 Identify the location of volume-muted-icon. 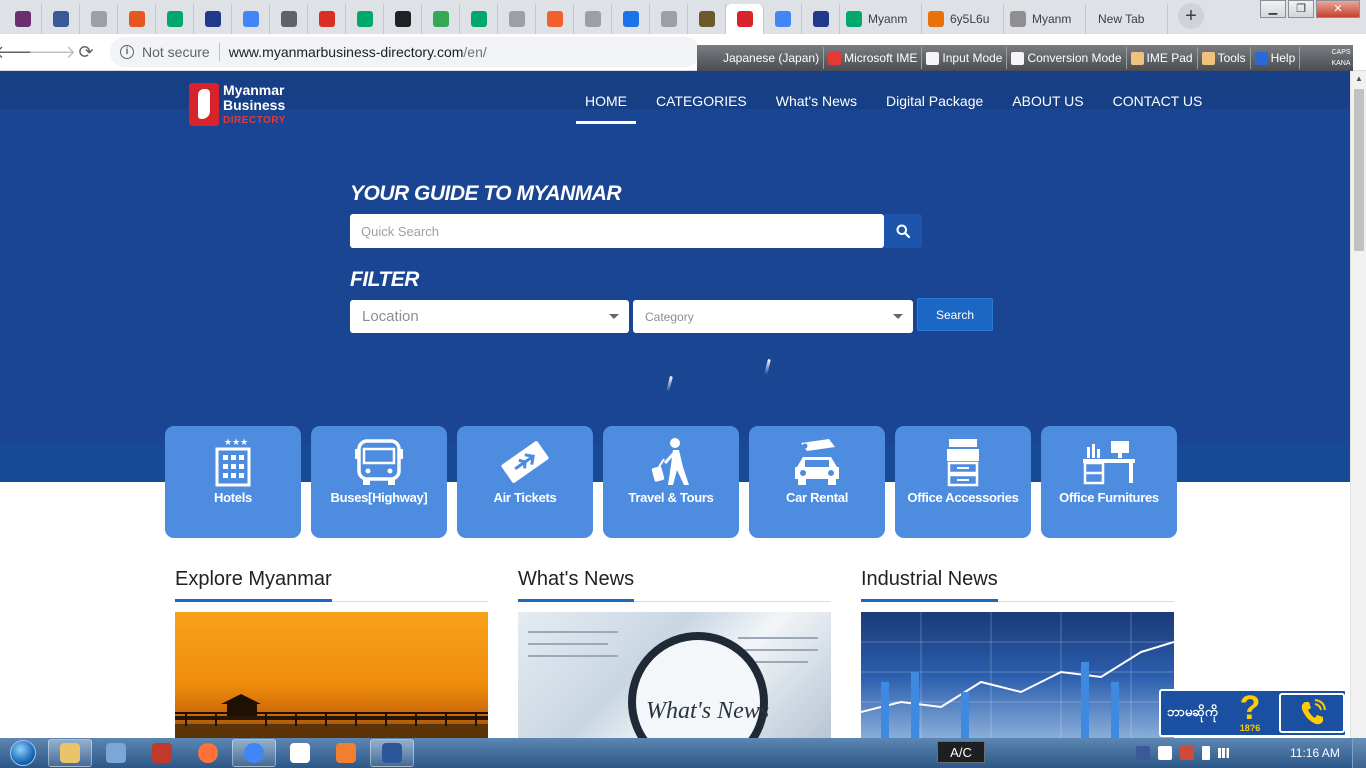
(1187, 753).